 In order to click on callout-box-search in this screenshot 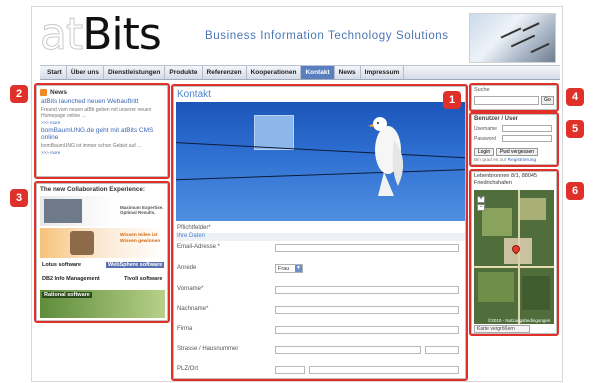, I will do `click(514, 97)`.